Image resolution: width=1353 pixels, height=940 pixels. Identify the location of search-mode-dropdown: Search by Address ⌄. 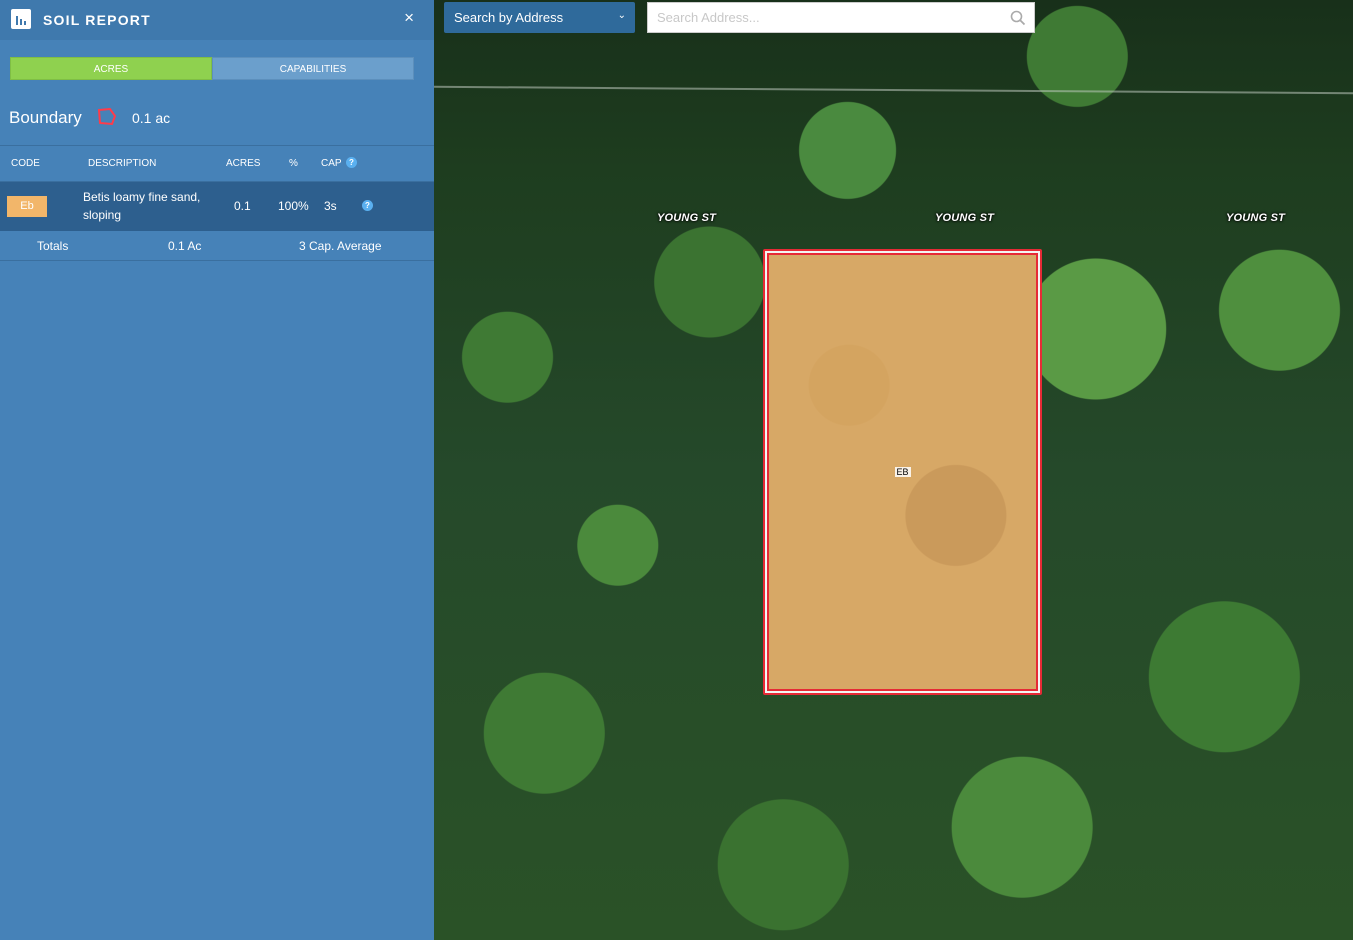
(539, 17).